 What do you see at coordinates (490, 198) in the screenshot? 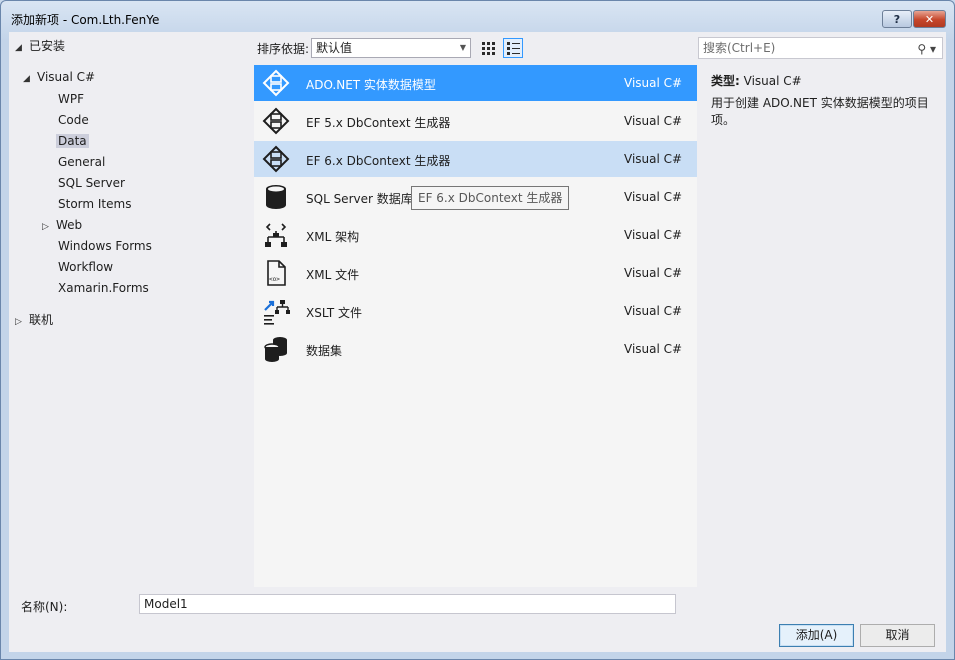
I see `tooltip: EF 6.x DbContext 生成器` at bounding box center [490, 198].